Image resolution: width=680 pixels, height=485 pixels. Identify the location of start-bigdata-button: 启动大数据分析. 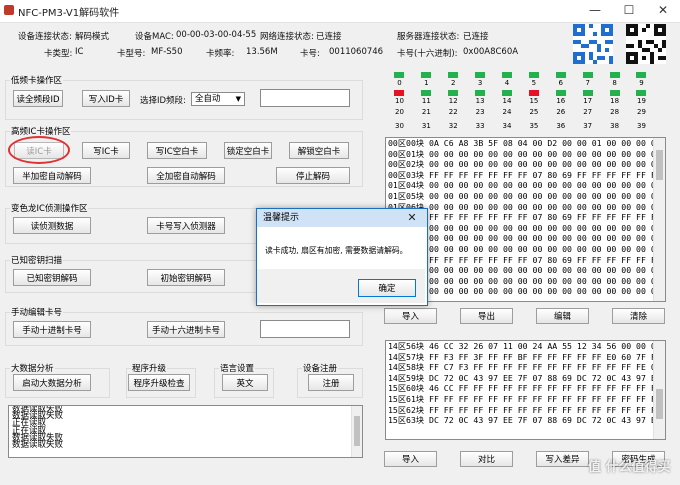
(52, 382).